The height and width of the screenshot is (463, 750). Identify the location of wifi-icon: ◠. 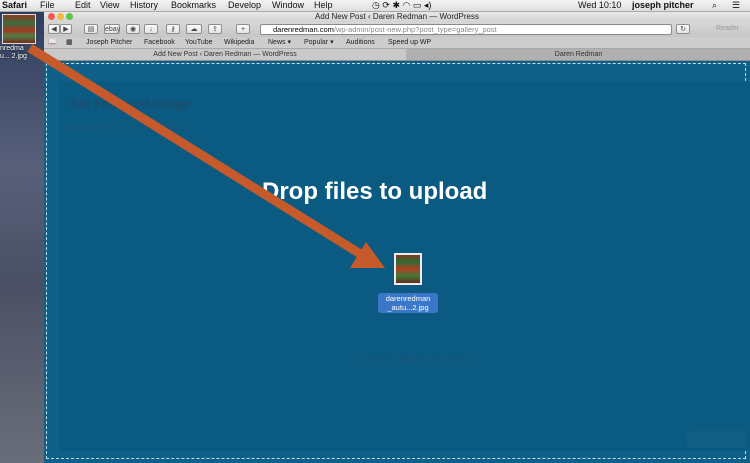
(407, 5).